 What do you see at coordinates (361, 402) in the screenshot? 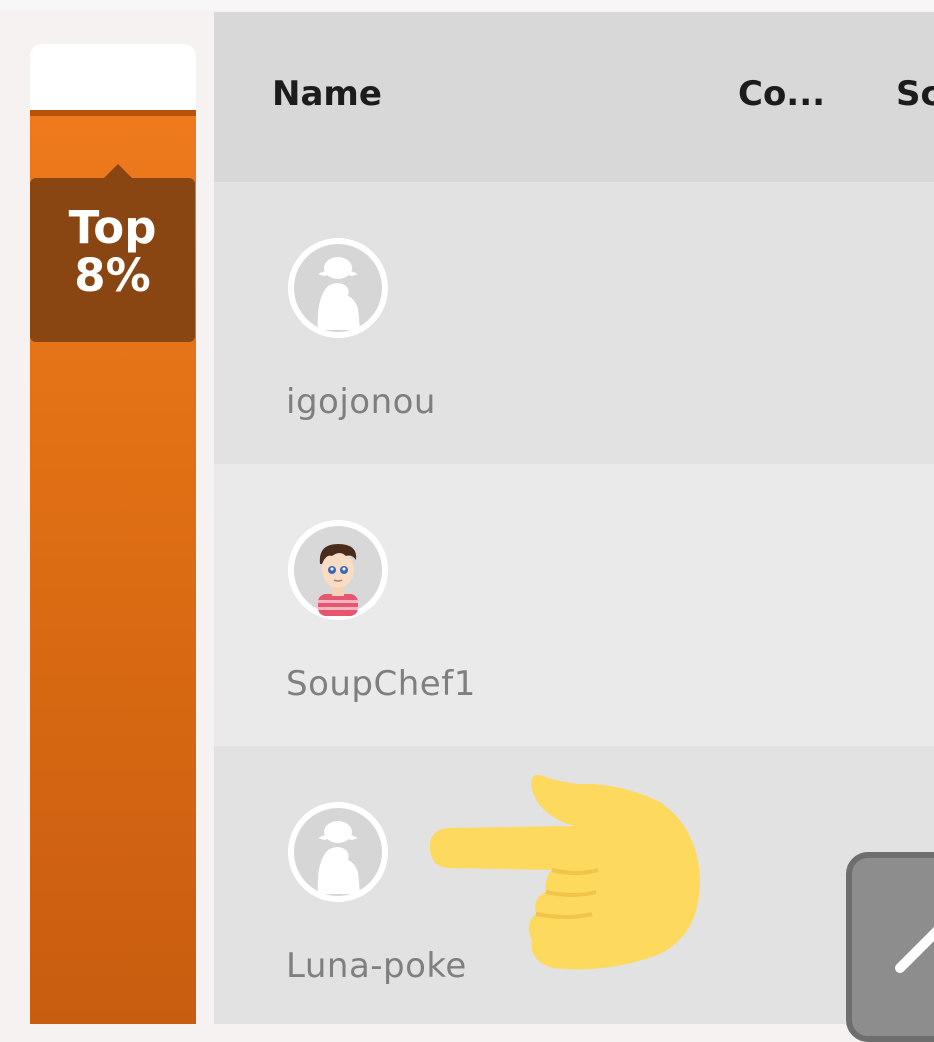
I see `username: igojonou` at bounding box center [361, 402].